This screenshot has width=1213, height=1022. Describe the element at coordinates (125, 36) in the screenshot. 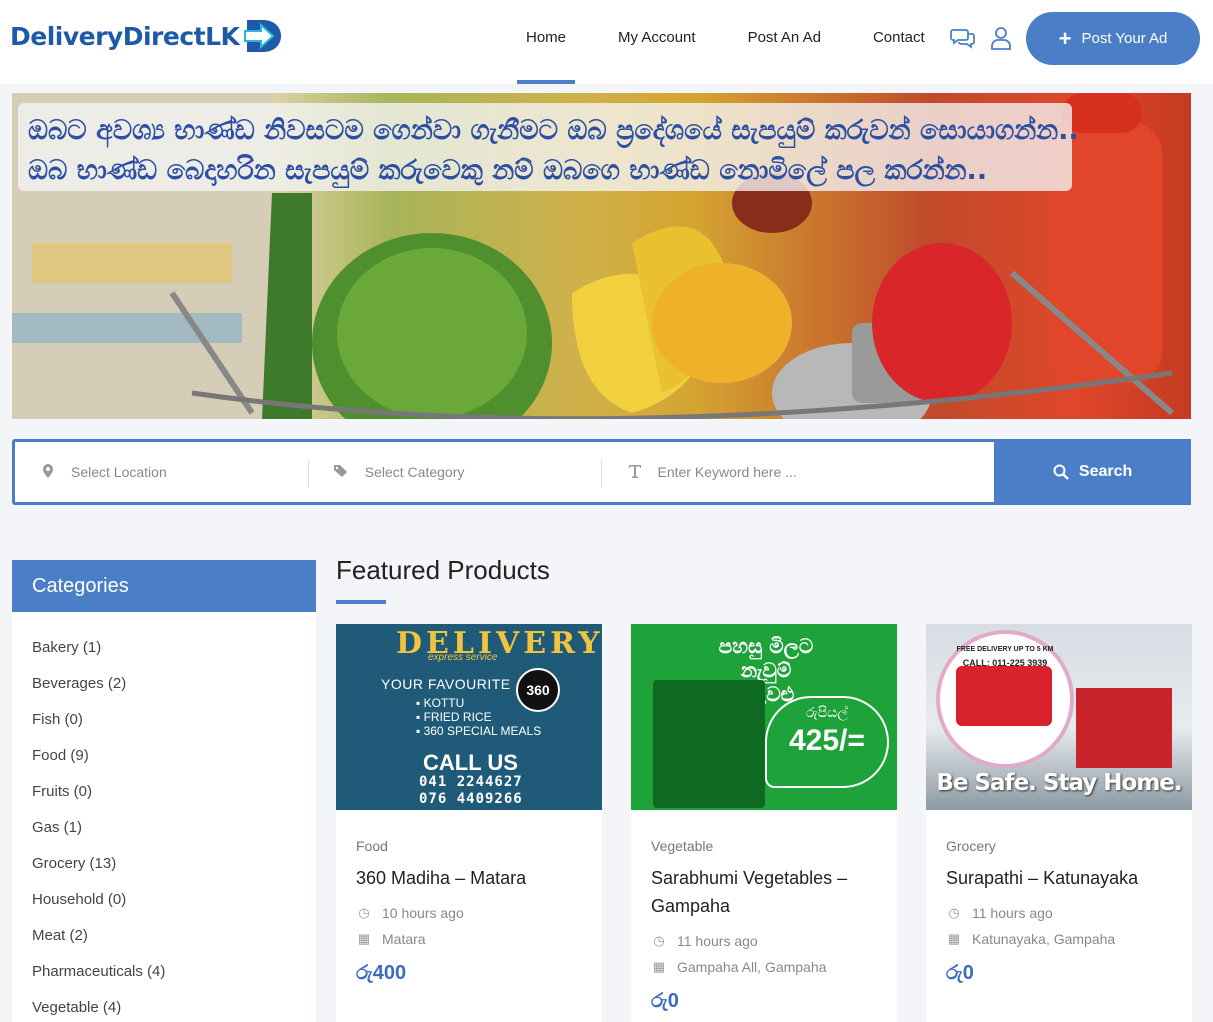

I see `logo-text: DeliveryDirectLK` at that location.